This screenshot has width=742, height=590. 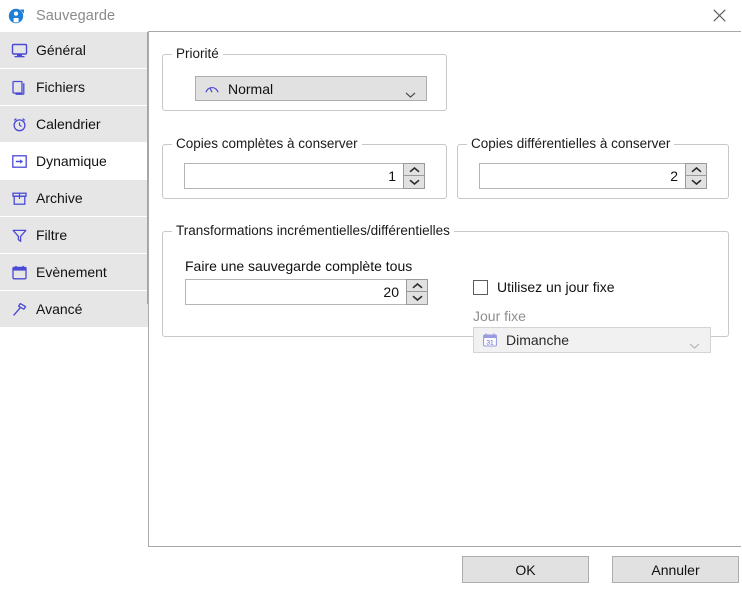 What do you see at coordinates (295, 292) in the screenshot?
I see `full-backup-value: 20` at bounding box center [295, 292].